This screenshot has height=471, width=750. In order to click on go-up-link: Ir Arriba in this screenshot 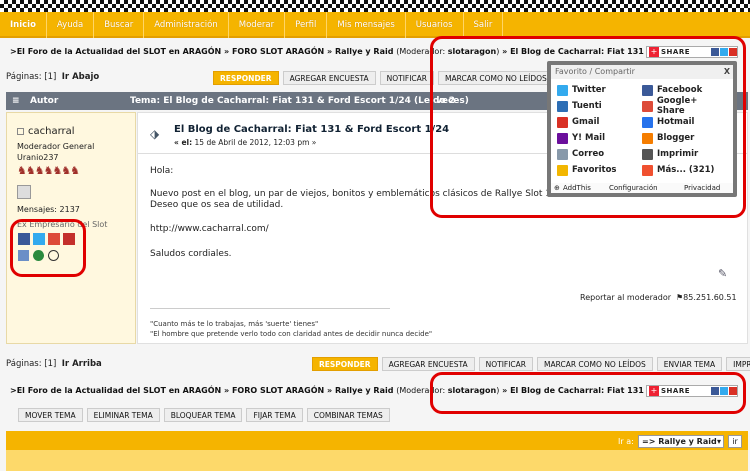, I will do `click(82, 364)`.